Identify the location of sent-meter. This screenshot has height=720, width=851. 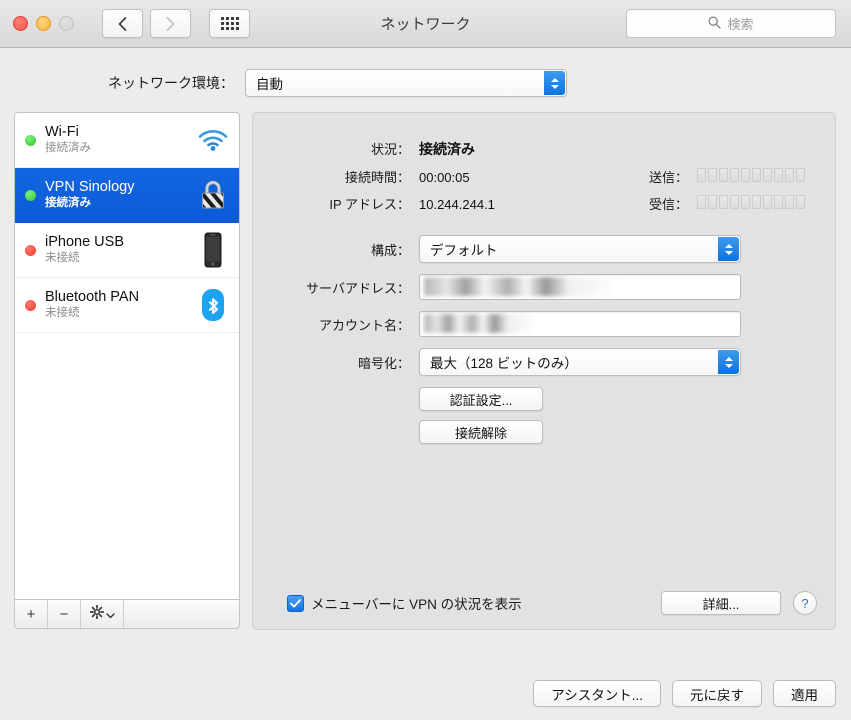
(766, 175).